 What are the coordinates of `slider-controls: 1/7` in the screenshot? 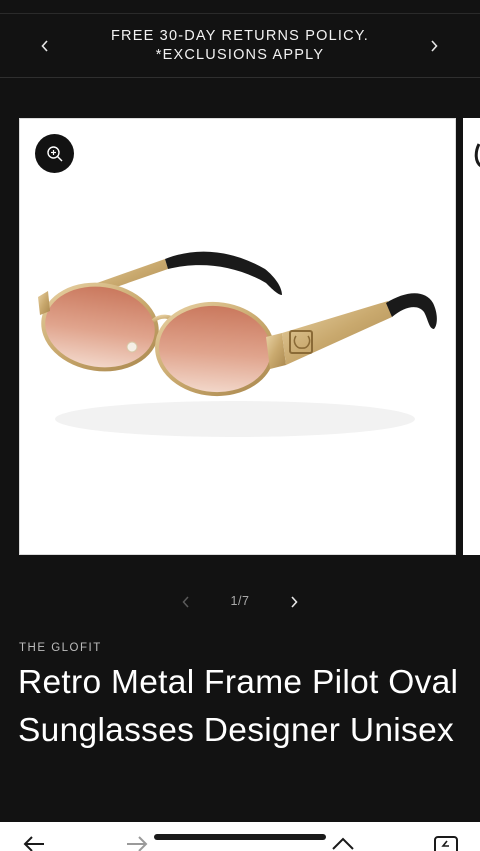 It's located at (240, 602).